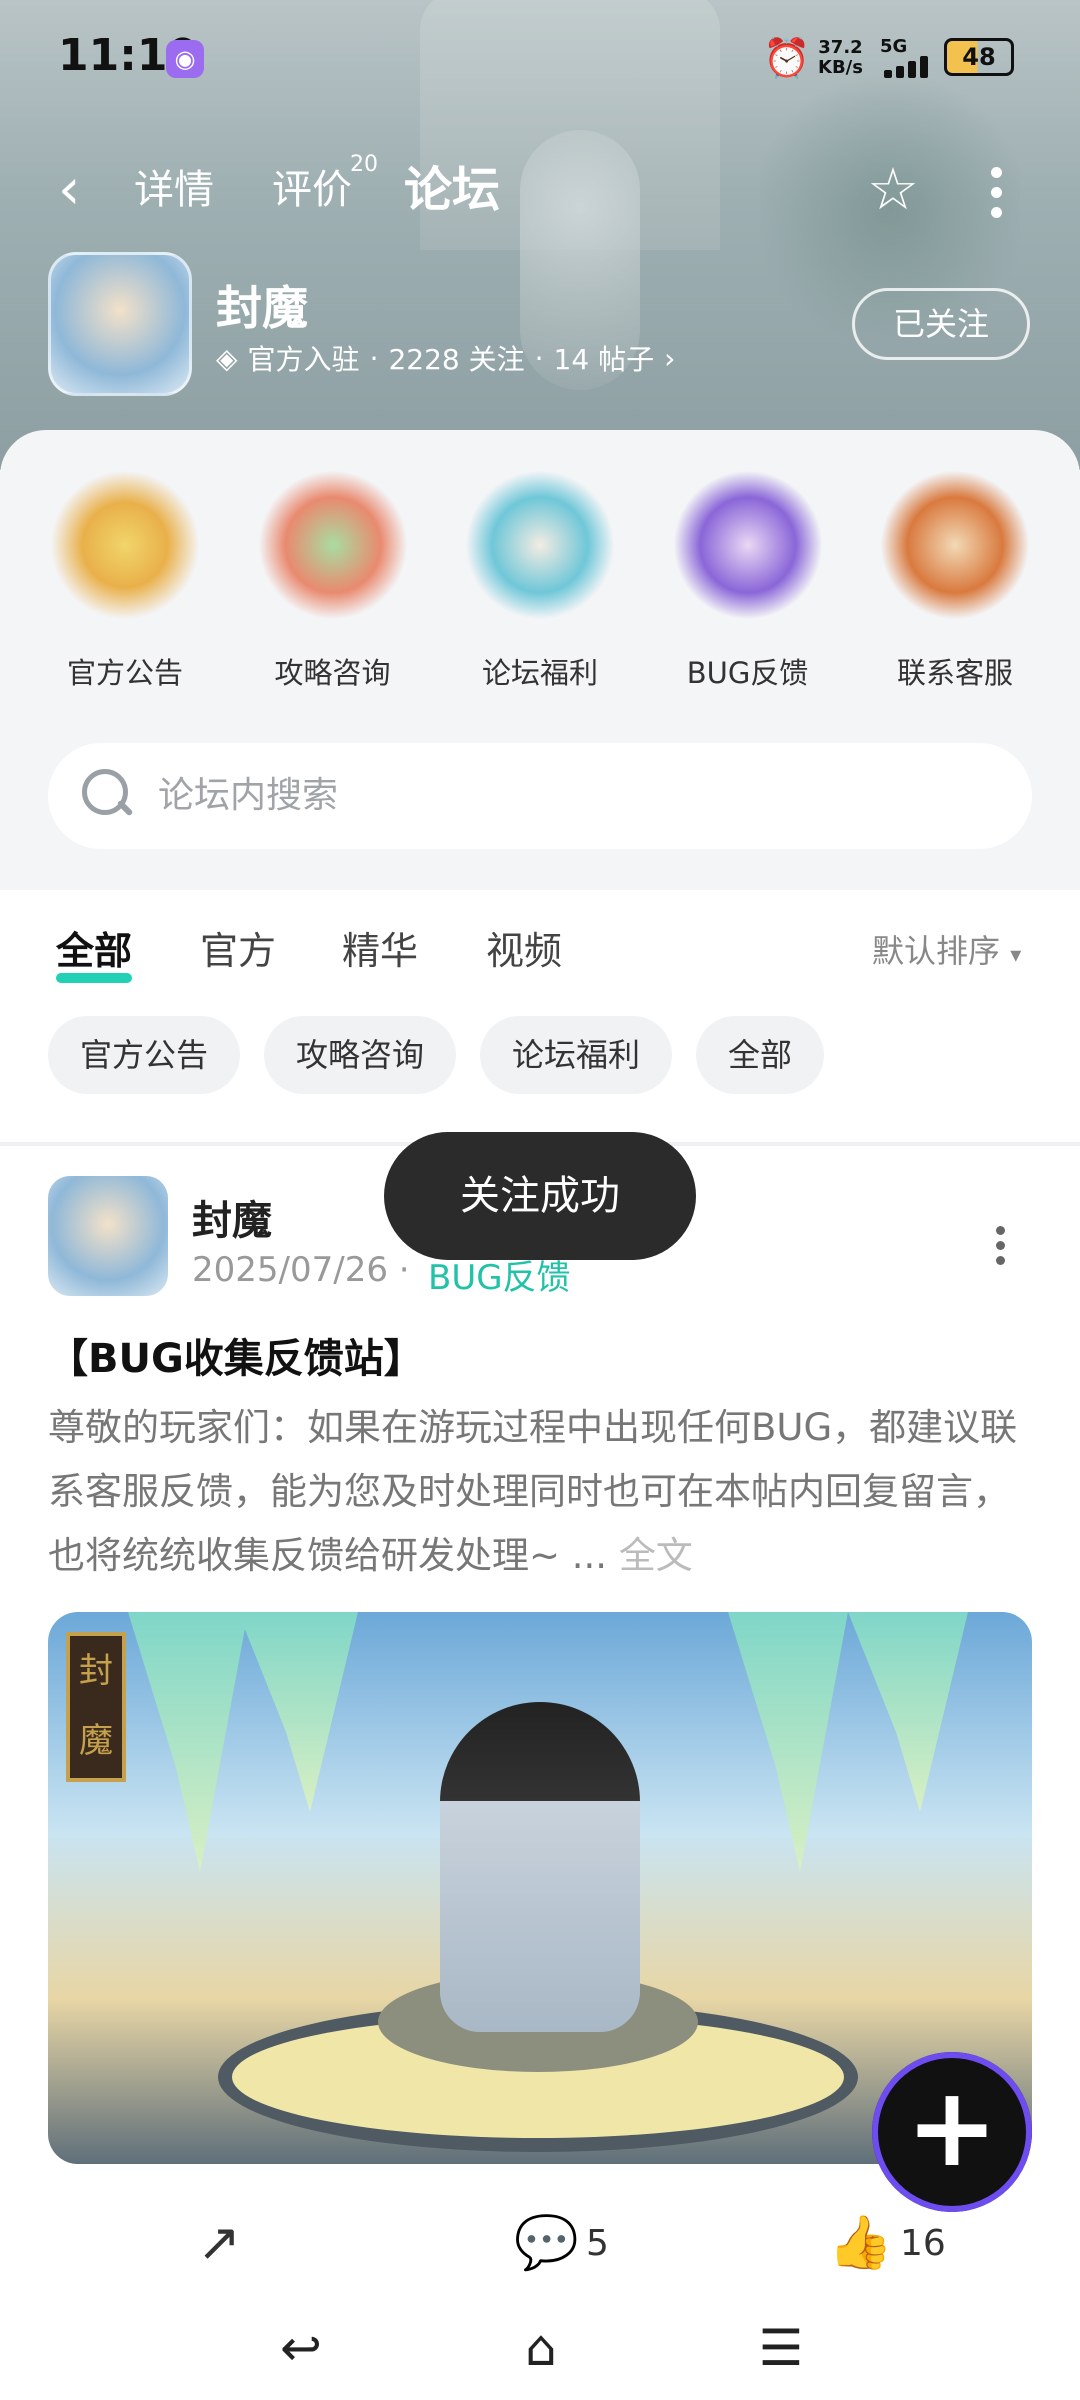  What do you see at coordinates (144, 1055) in the screenshot?
I see `chip-official-announcements: 官方公告` at bounding box center [144, 1055].